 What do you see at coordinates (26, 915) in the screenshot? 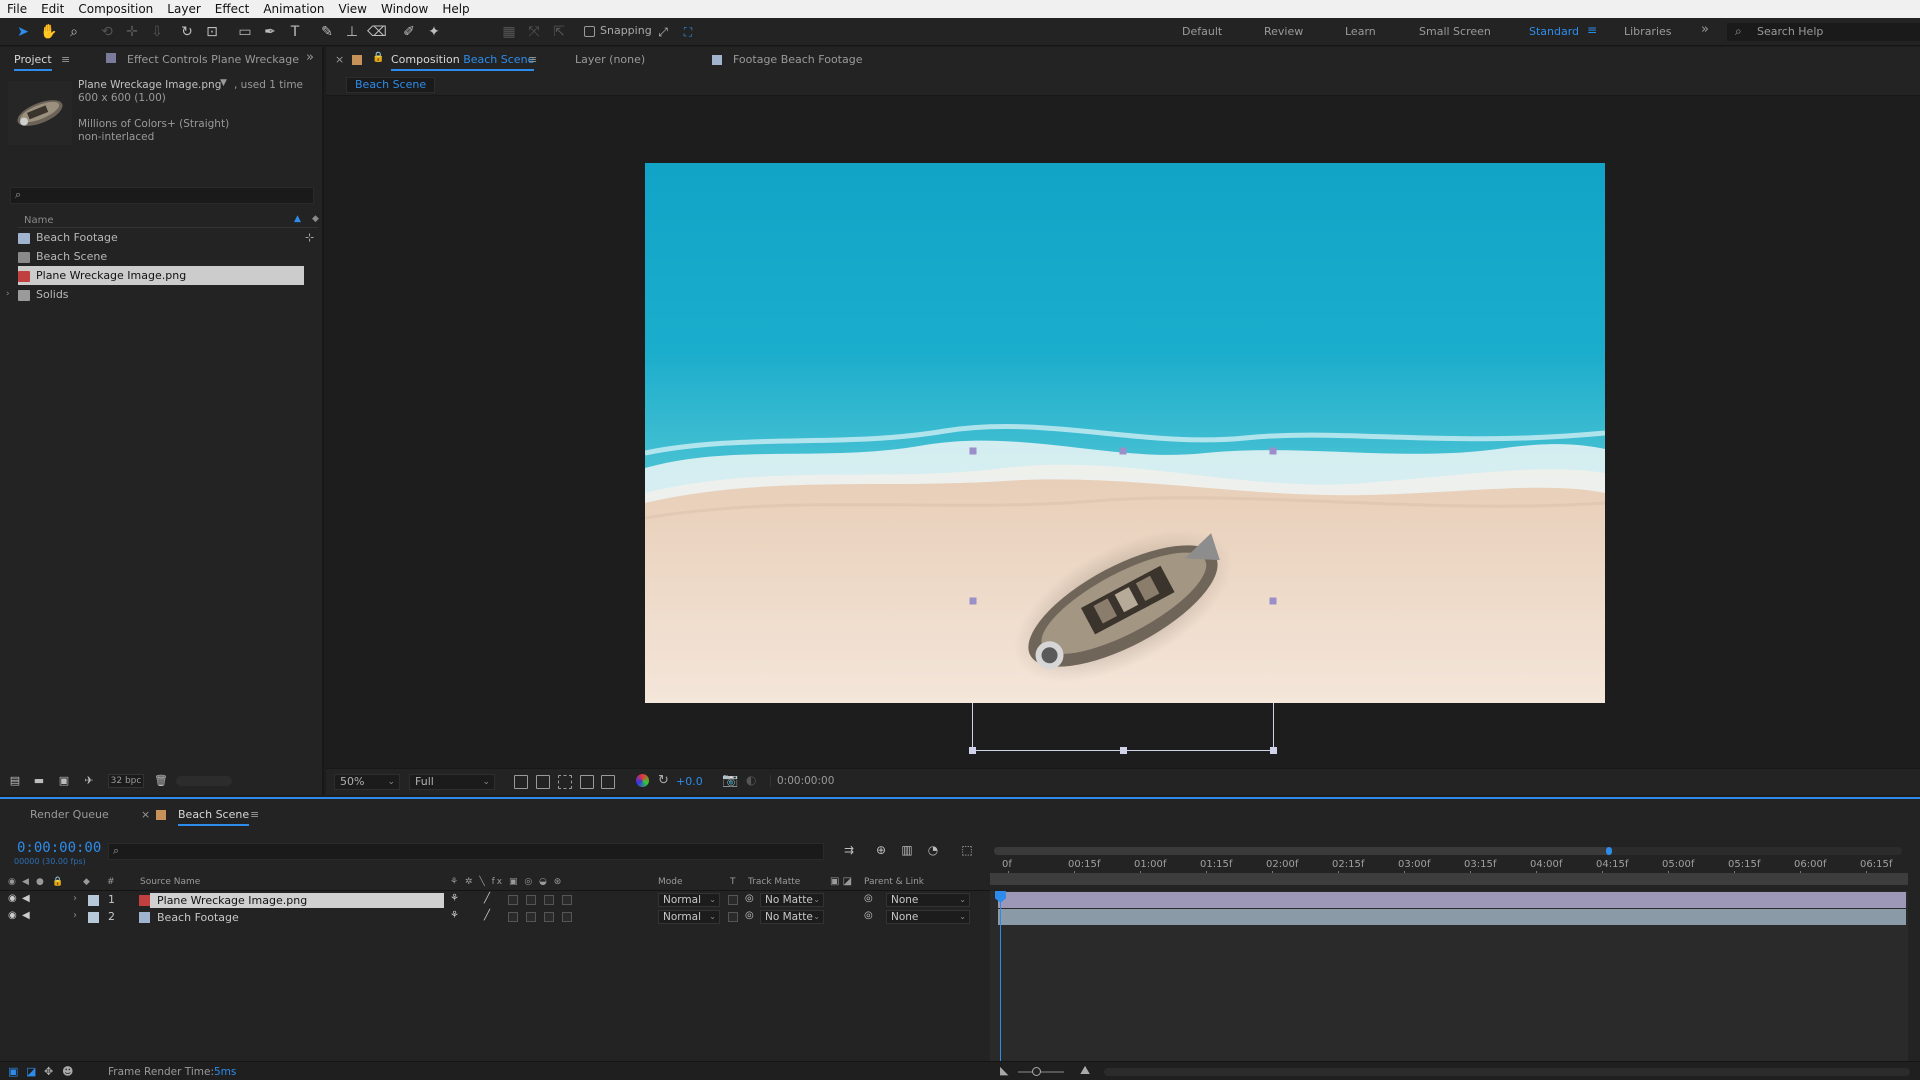
I see `audio-icon: ◀` at bounding box center [26, 915].